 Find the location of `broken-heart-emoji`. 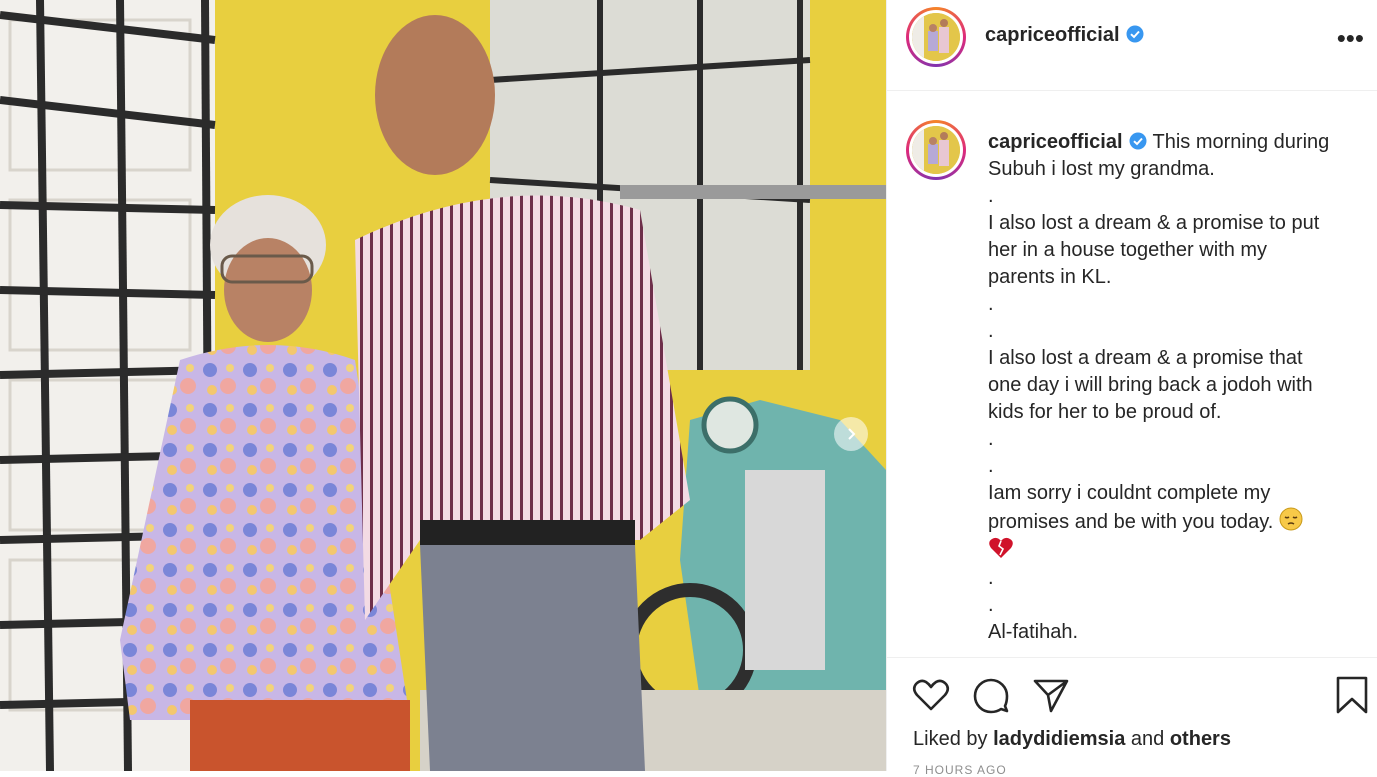

broken-heart-emoji is located at coordinates (1001, 547).